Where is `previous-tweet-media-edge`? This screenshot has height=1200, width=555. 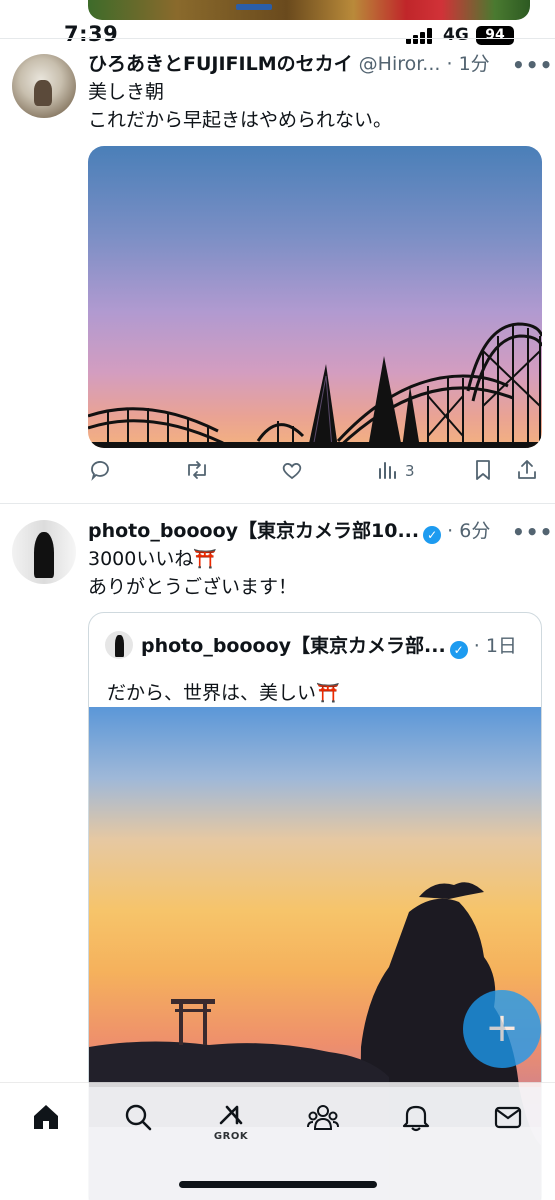
previous-tweet-media-edge is located at coordinates (277, 11).